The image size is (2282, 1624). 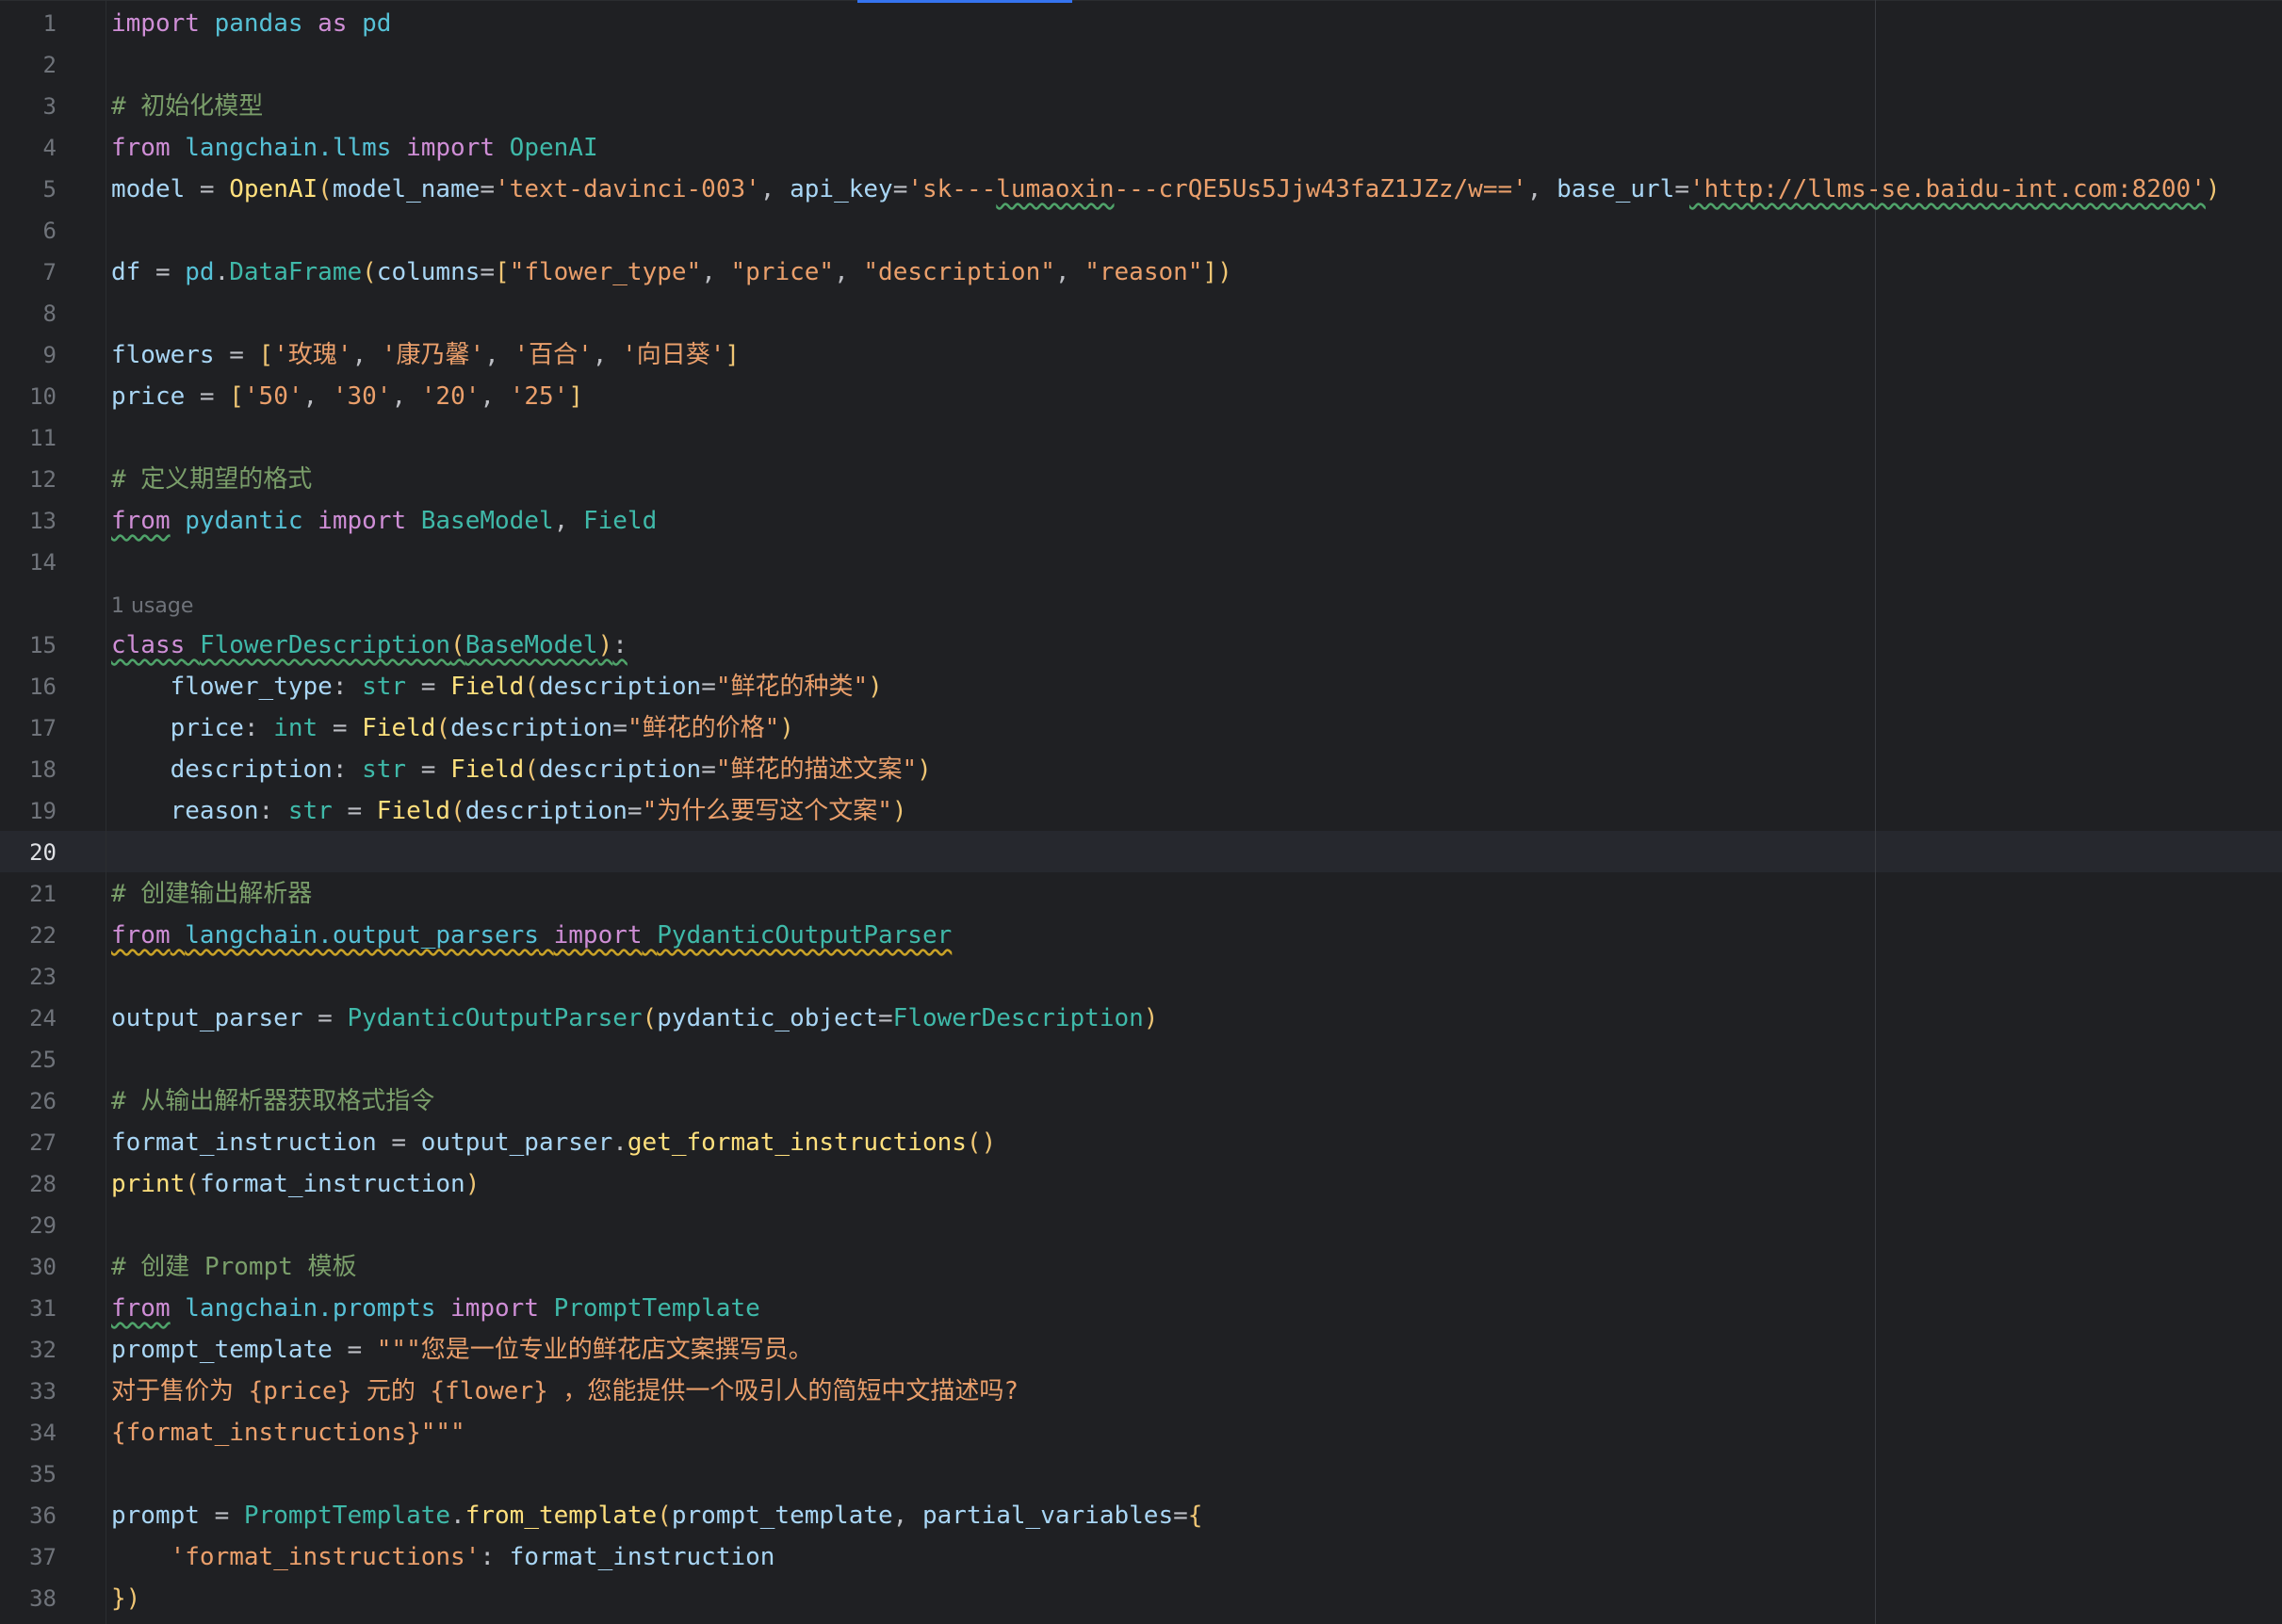 I want to click on code-token: }), so click(x=126, y=1599).